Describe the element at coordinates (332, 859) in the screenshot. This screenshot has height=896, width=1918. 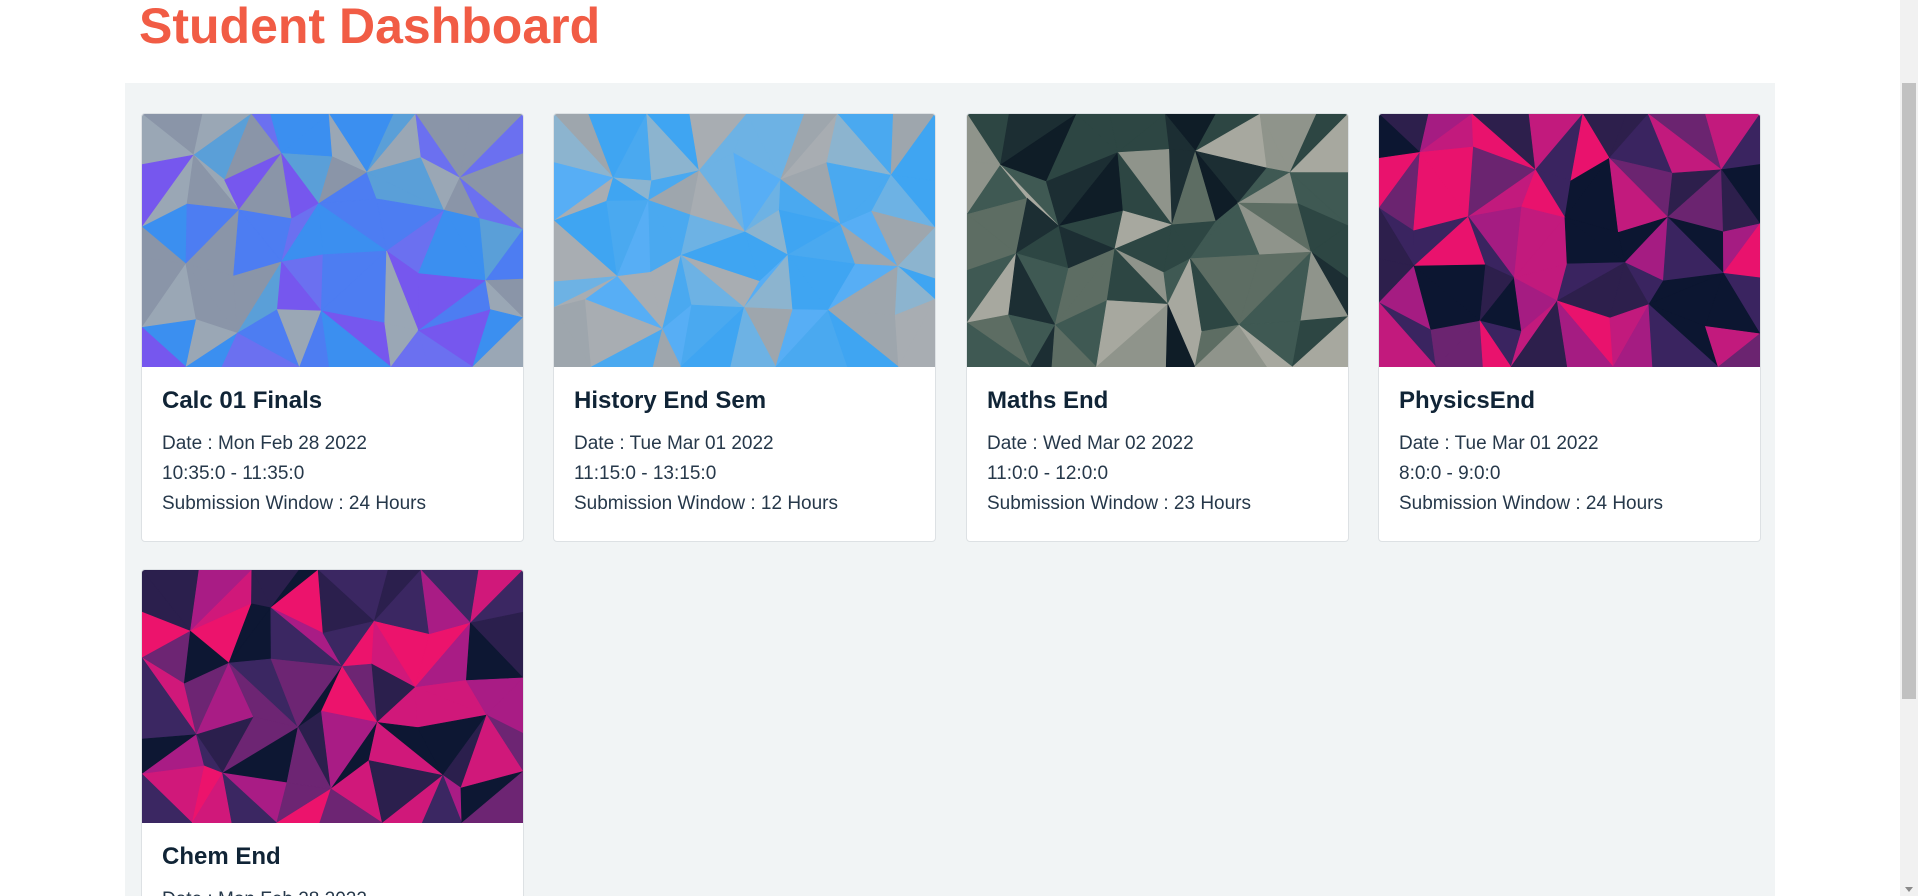
I see `card-body: Chem End Date : Mon Feb 28 2022` at that location.